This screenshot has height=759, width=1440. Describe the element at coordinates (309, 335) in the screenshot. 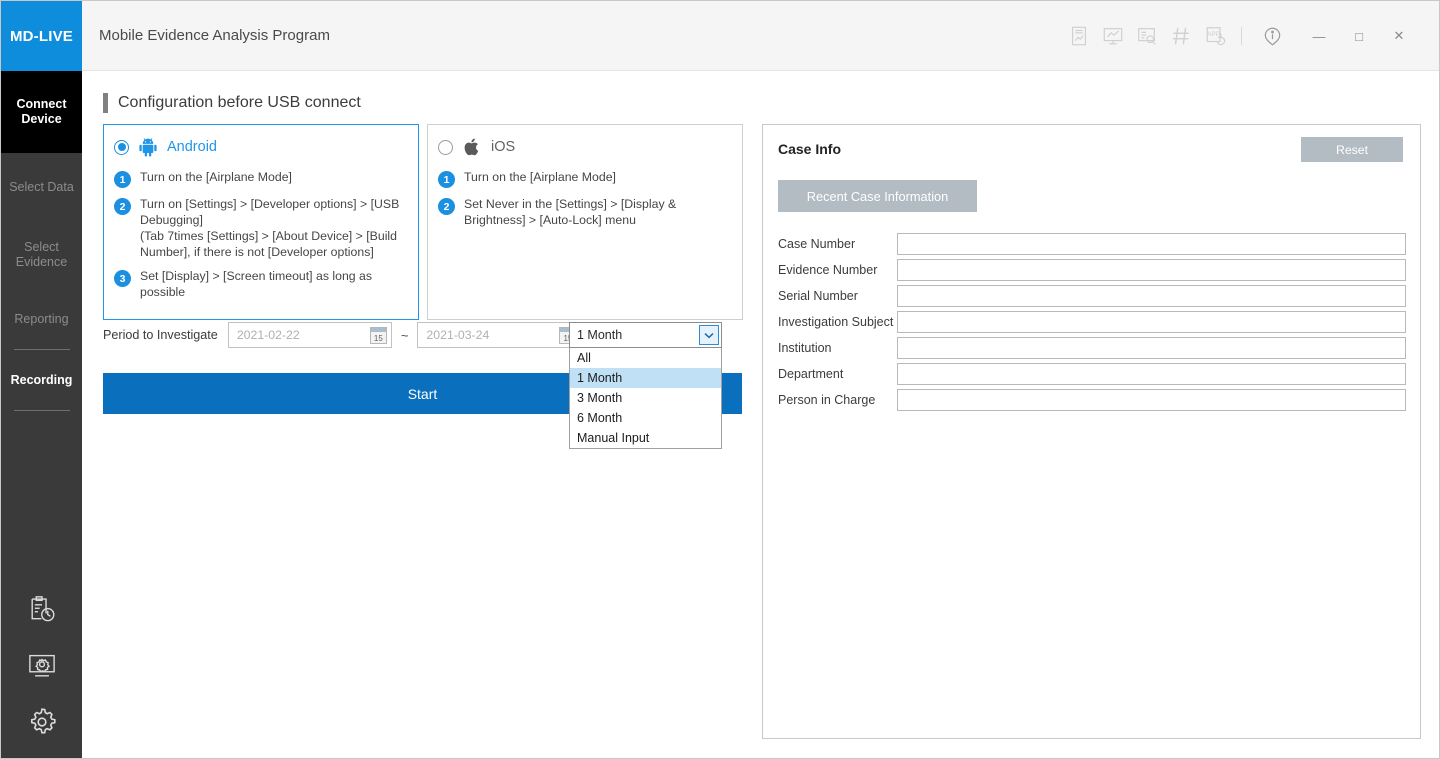

I see `start-date-input: 2021-02-22 15` at that location.